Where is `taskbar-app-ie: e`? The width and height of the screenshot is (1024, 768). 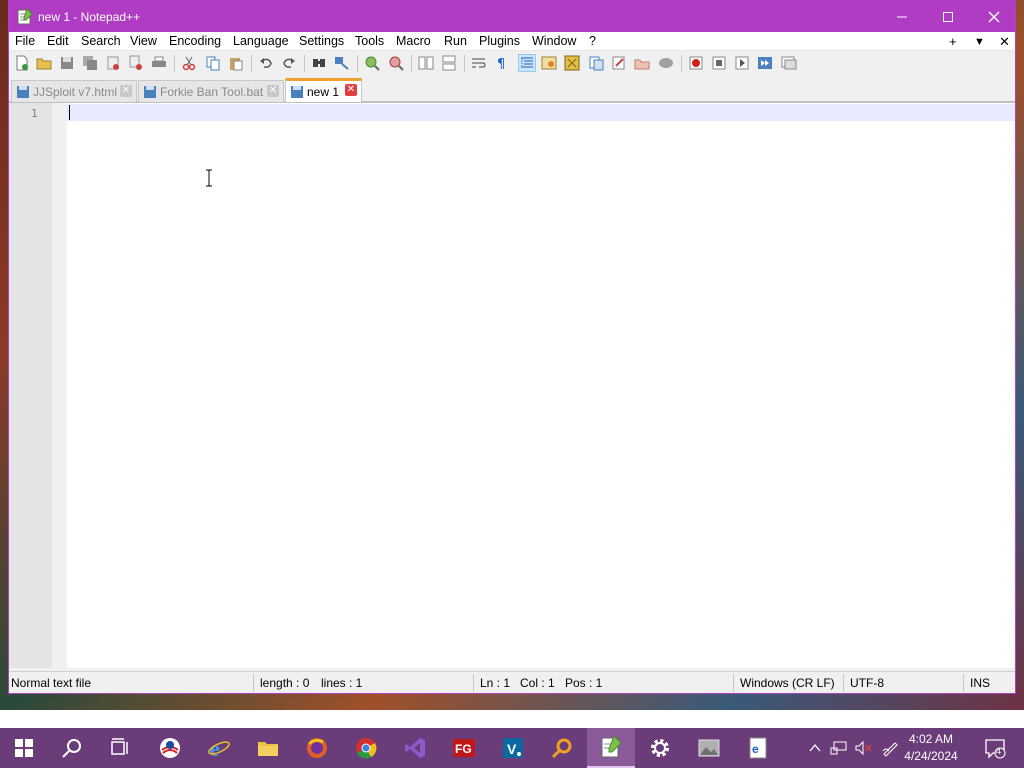 taskbar-app-ie: e is located at coordinates (219, 748).